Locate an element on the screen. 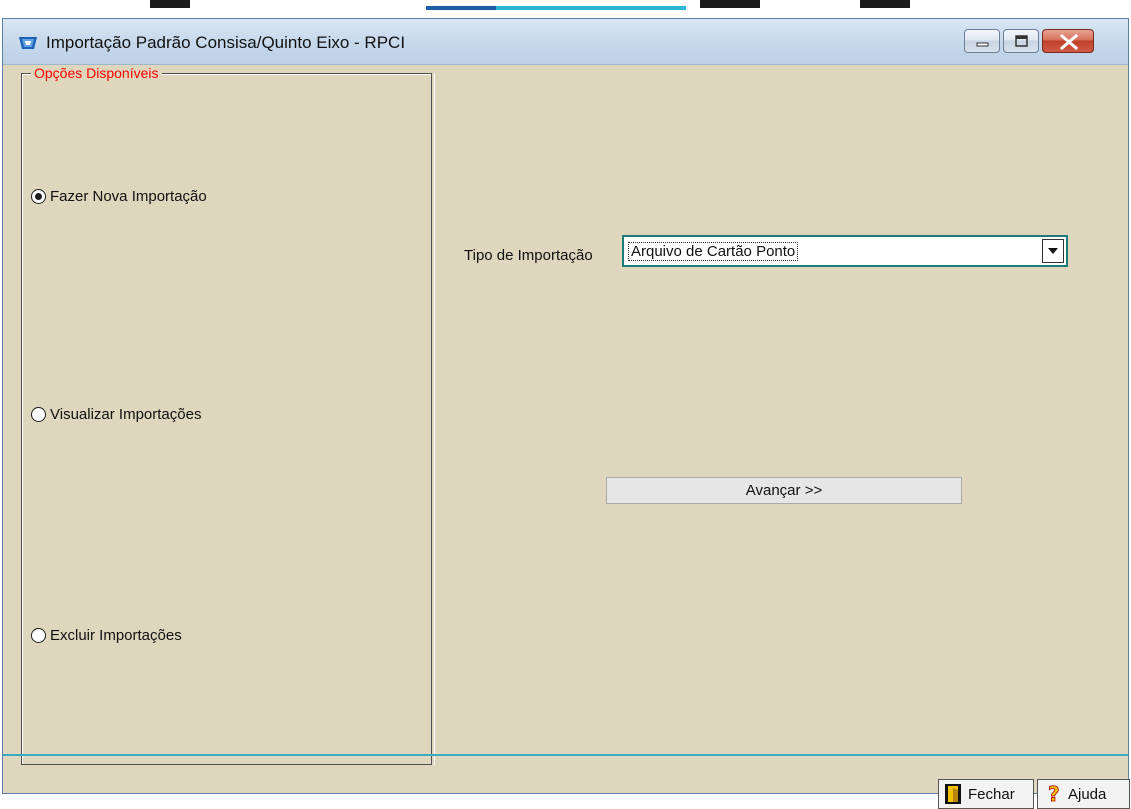 This screenshot has height=809, width=1131. footer-divider is located at coordinates (565, 755).